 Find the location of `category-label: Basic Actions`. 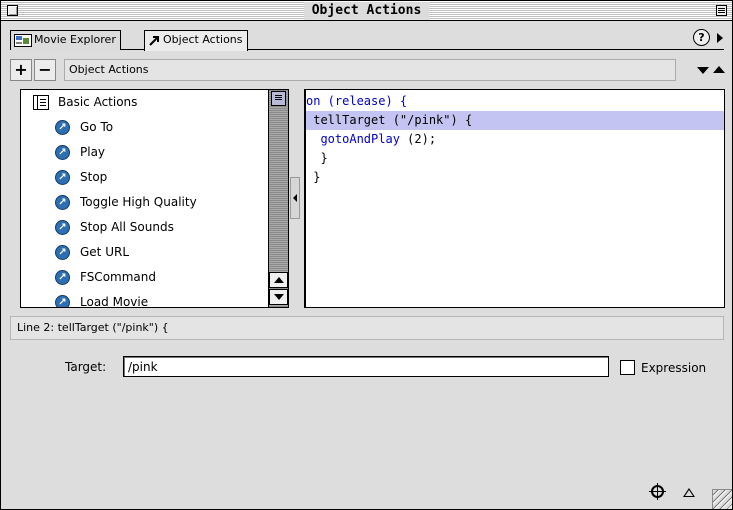

category-label: Basic Actions is located at coordinates (98, 102).